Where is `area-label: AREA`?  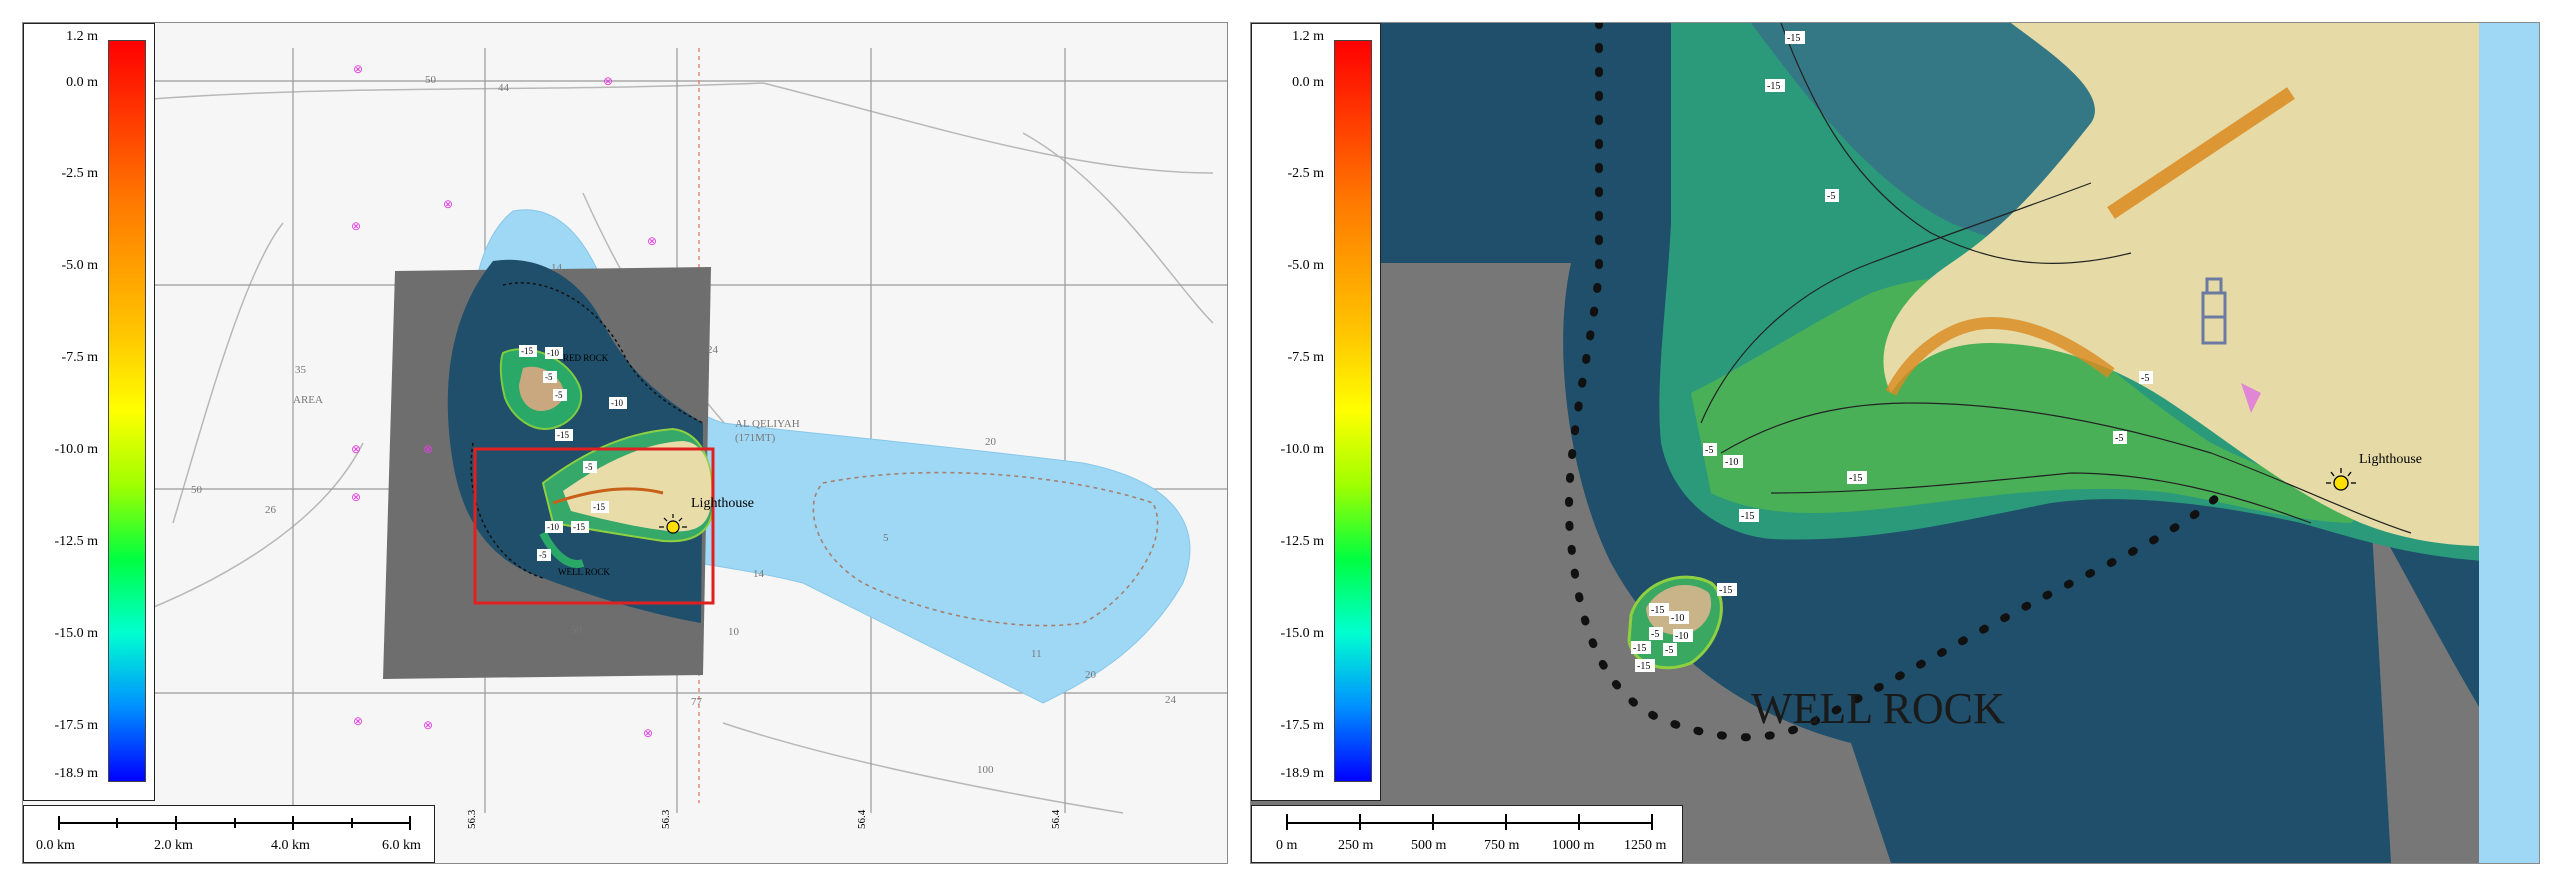
area-label: AREA is located at coordinates (308, 400).